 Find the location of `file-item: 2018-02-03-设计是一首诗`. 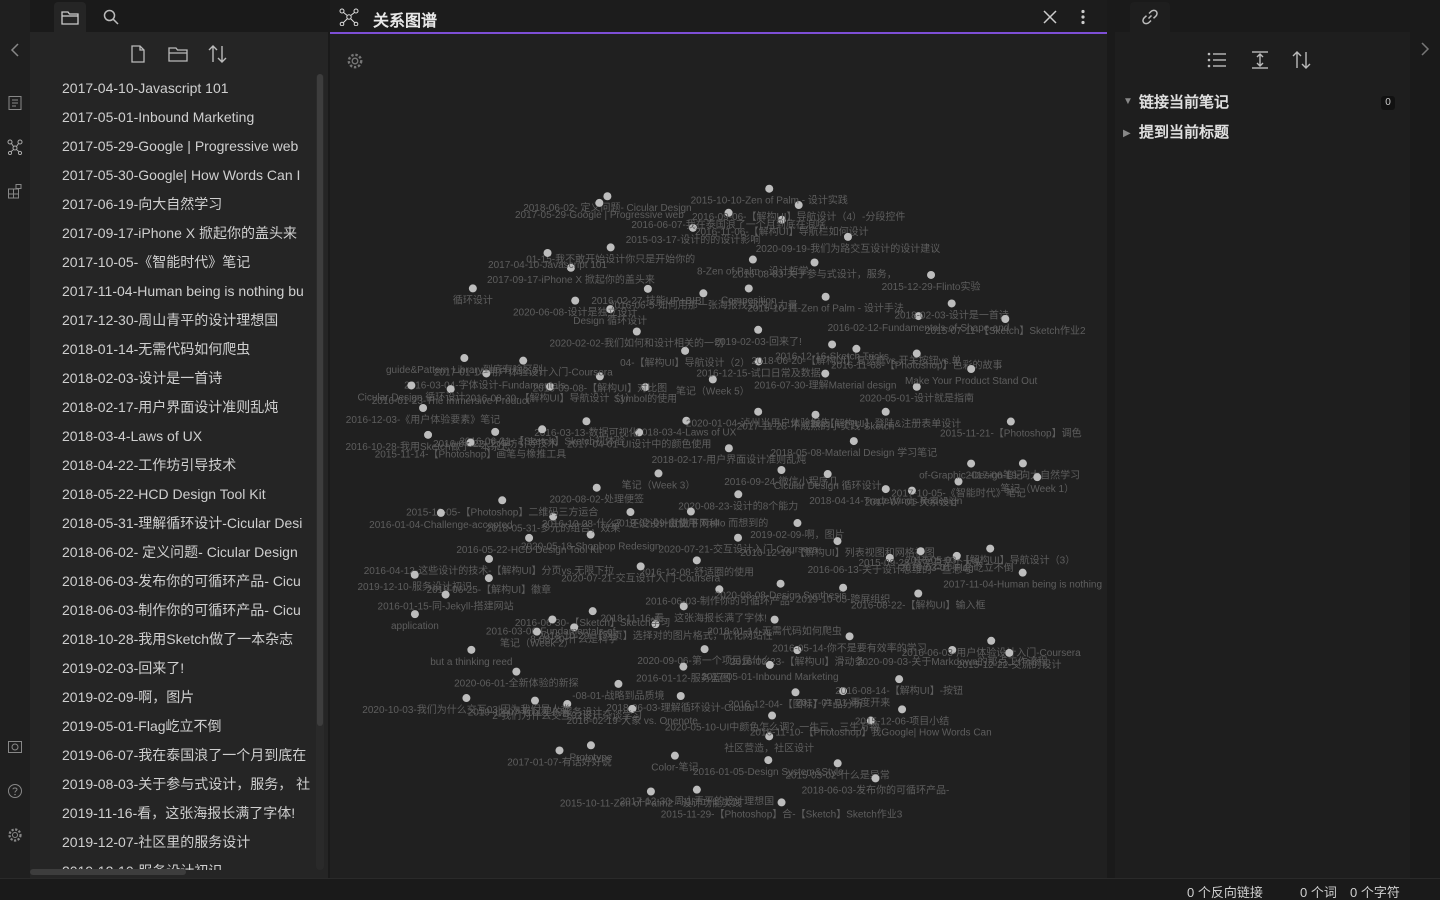

file-item: 2018-02-03-设计是一首诗 is located at coordinates (173, 378).